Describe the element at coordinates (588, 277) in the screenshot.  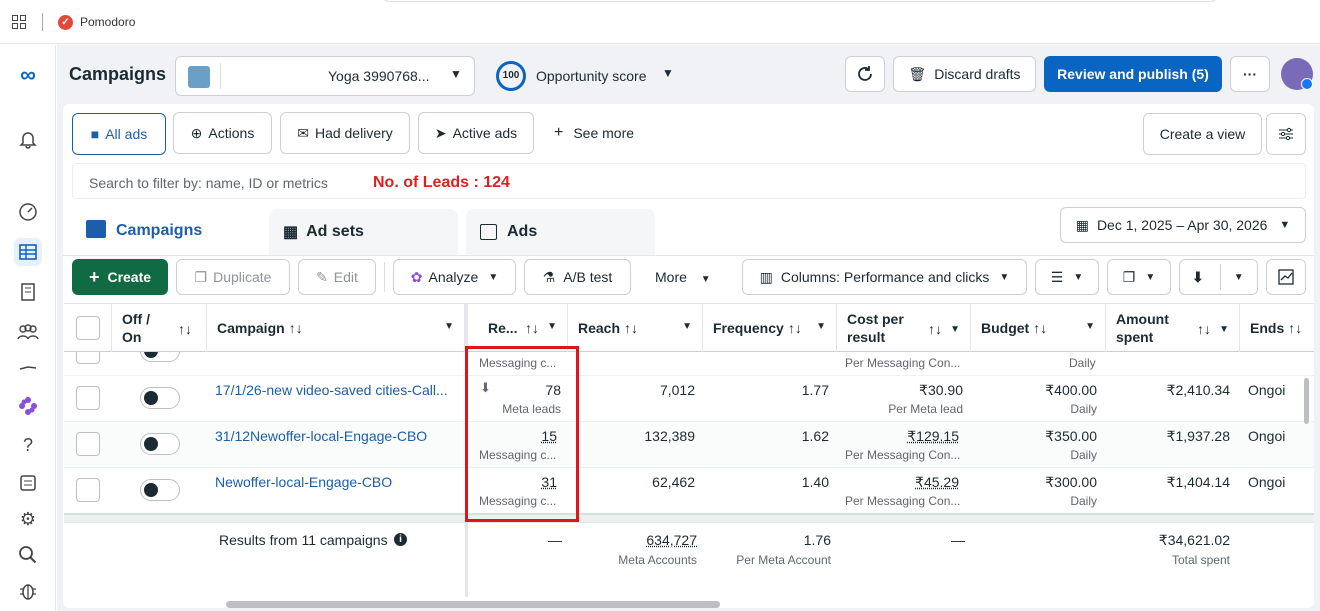
I see `ab-test-label: A/B test` at that location.